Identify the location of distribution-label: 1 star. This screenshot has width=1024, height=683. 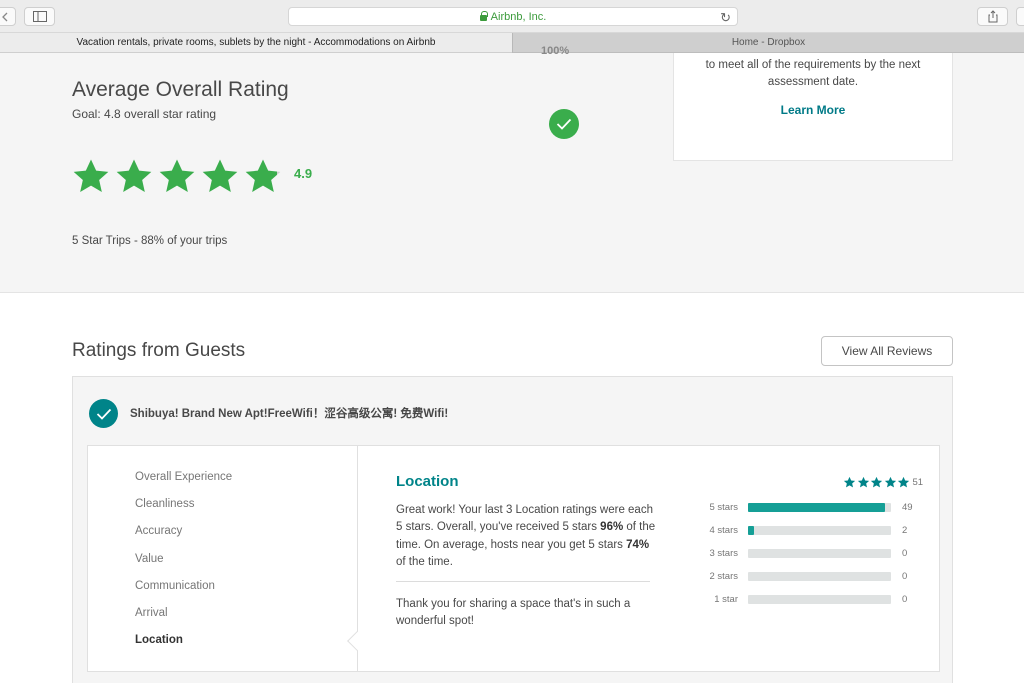
(726, 599).